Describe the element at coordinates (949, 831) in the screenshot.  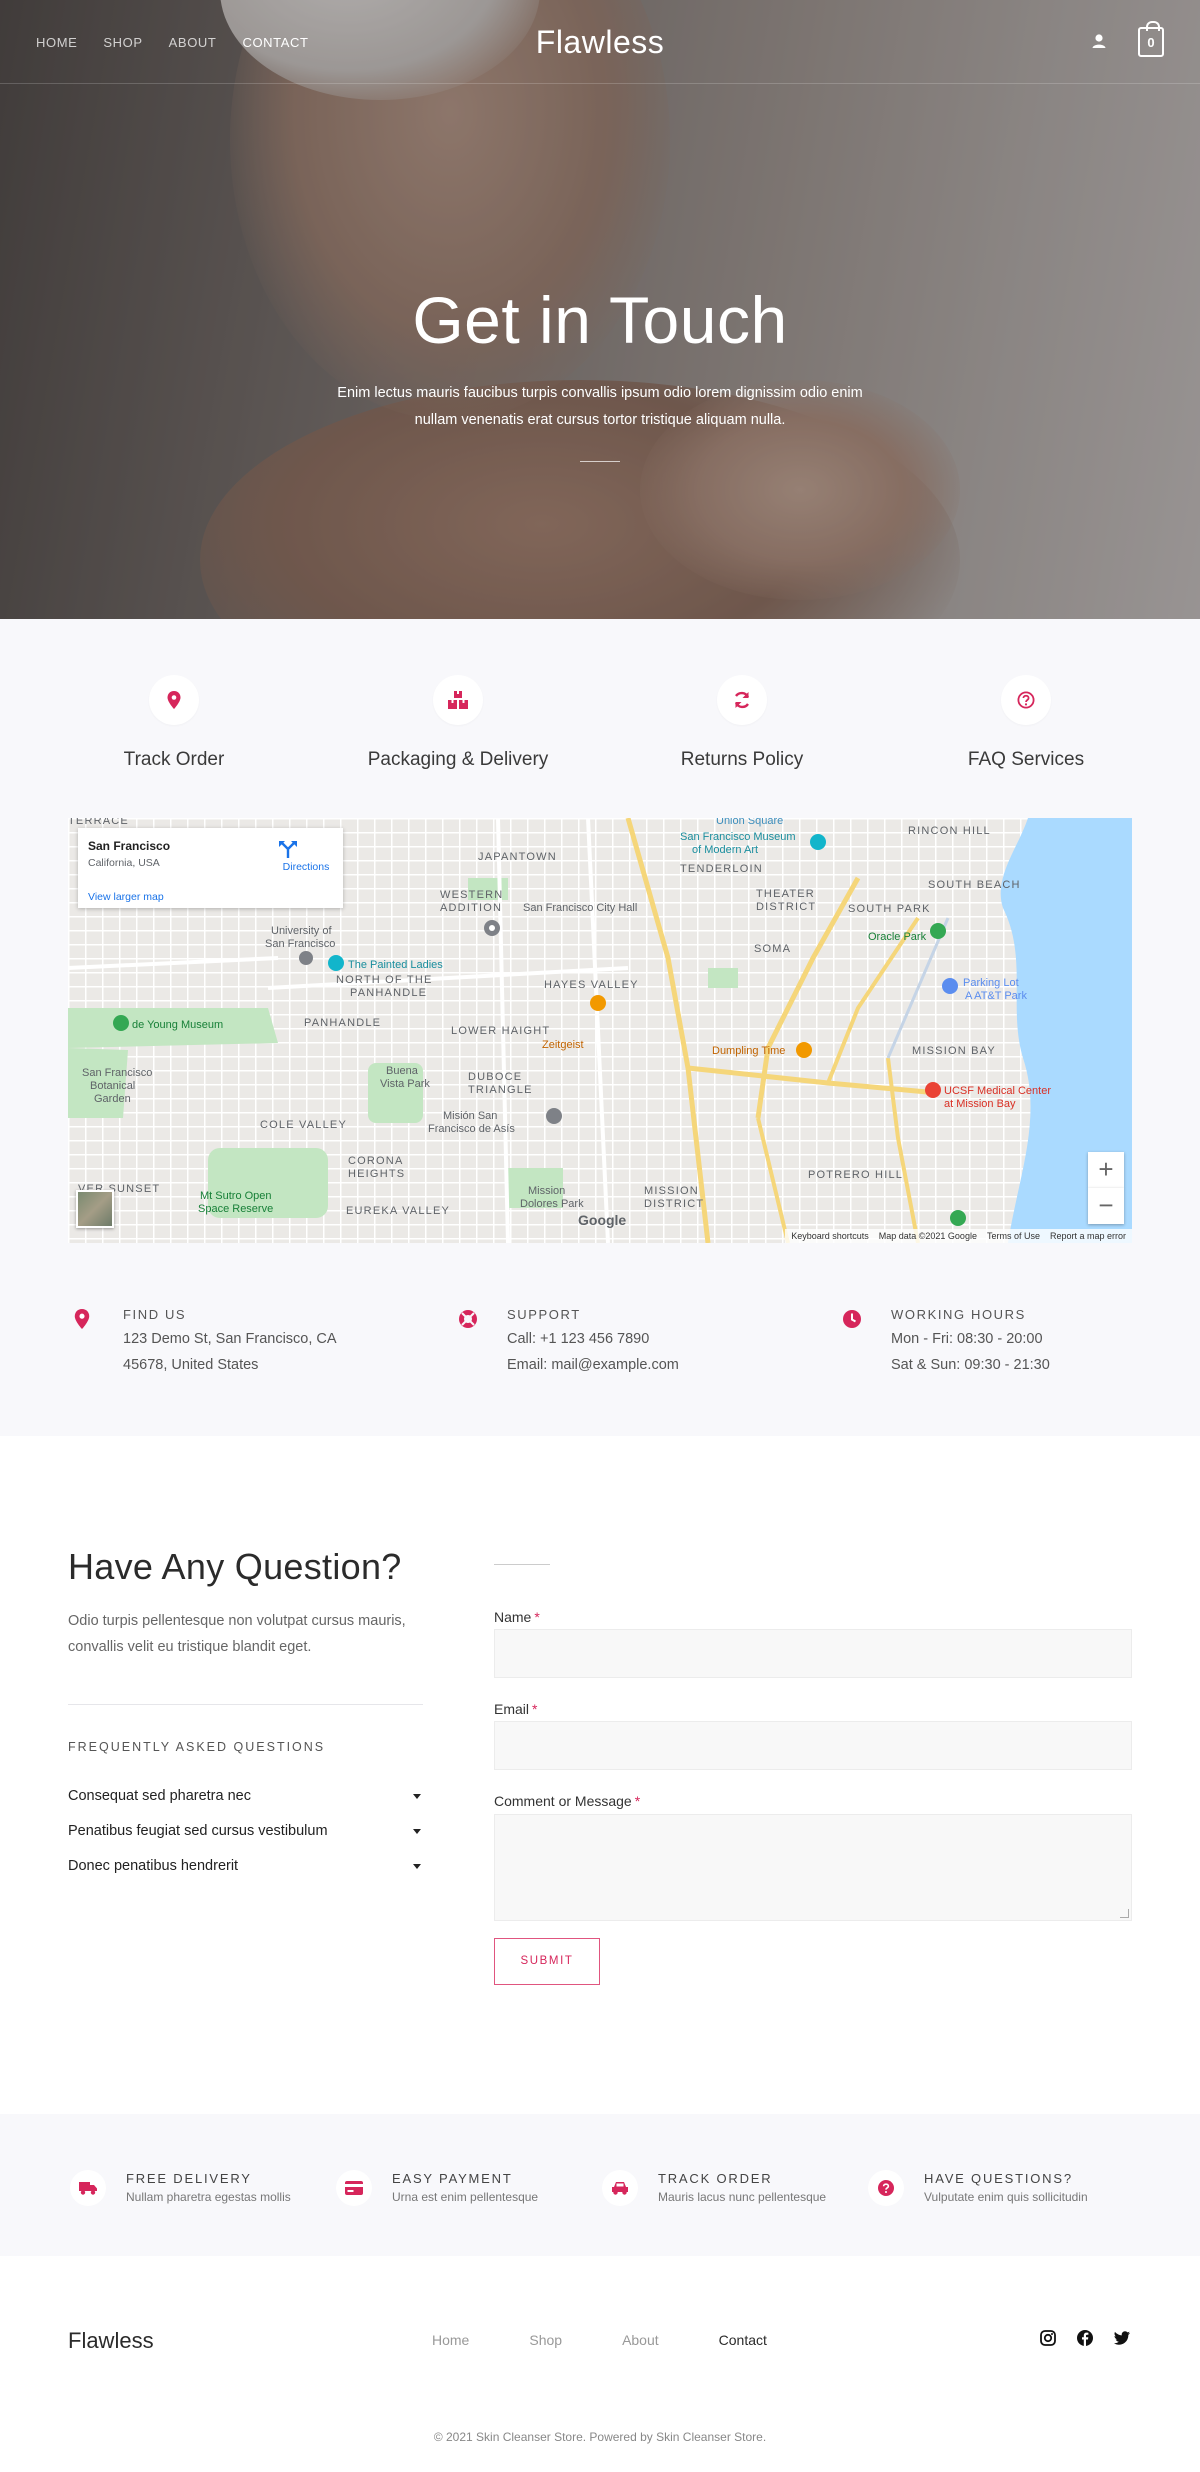
I see `svg-text: RINCON HILL` at that location.